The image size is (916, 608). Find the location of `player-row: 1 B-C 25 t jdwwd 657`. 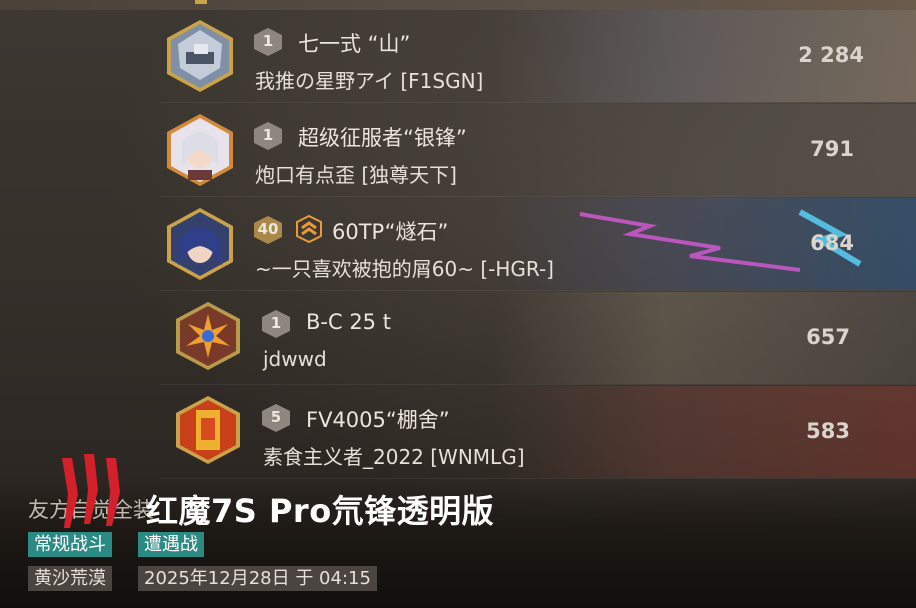

player-row: 1 B-C 25 t jdwwd 657 is located at coordinates (538, 338).